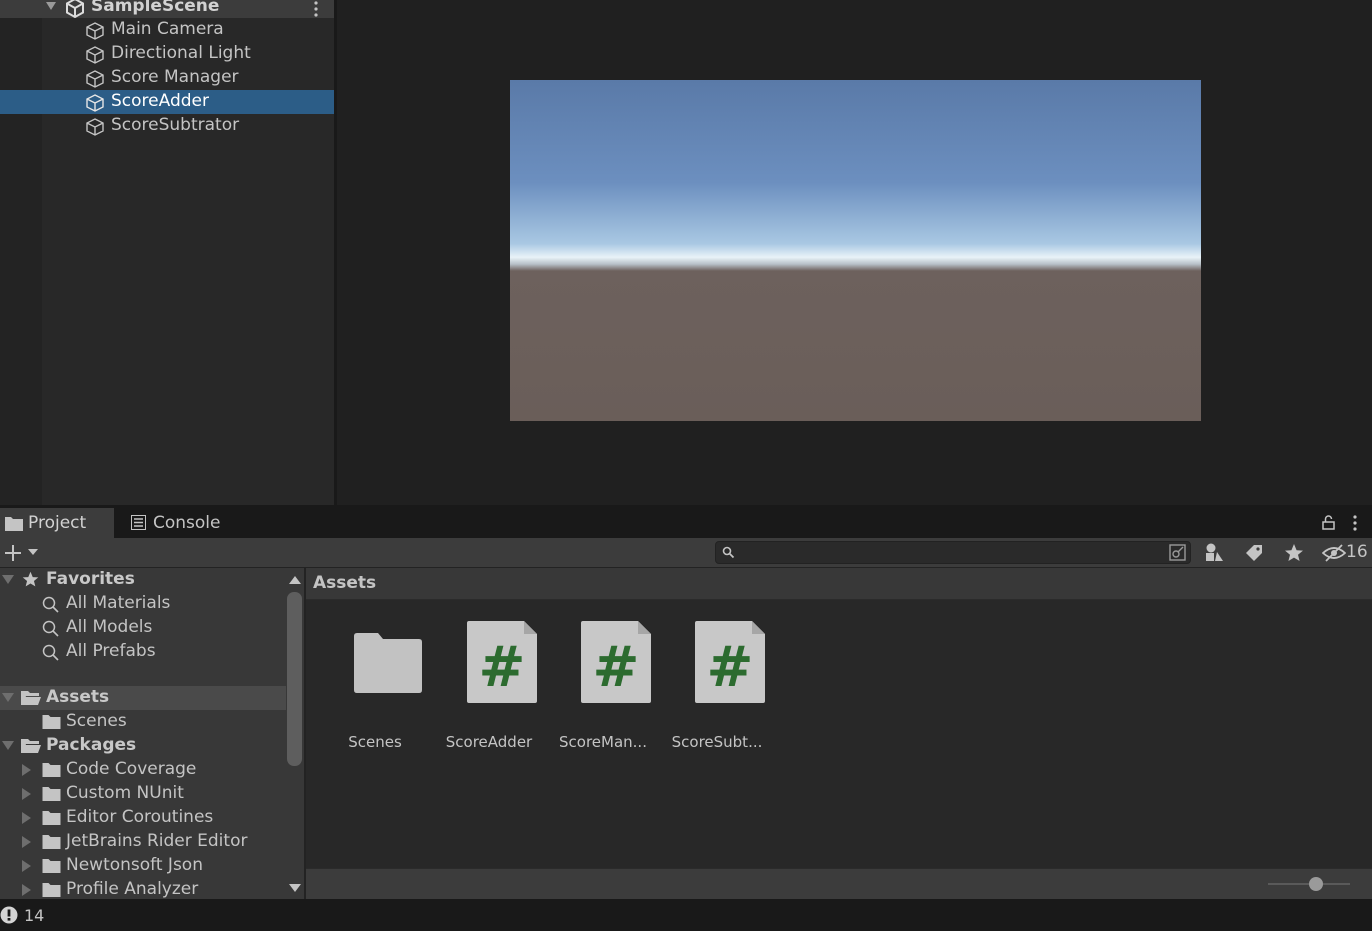 The image size is (1372, 931). I want to click on scroll-up-arrow-icon, so click(295, 580).